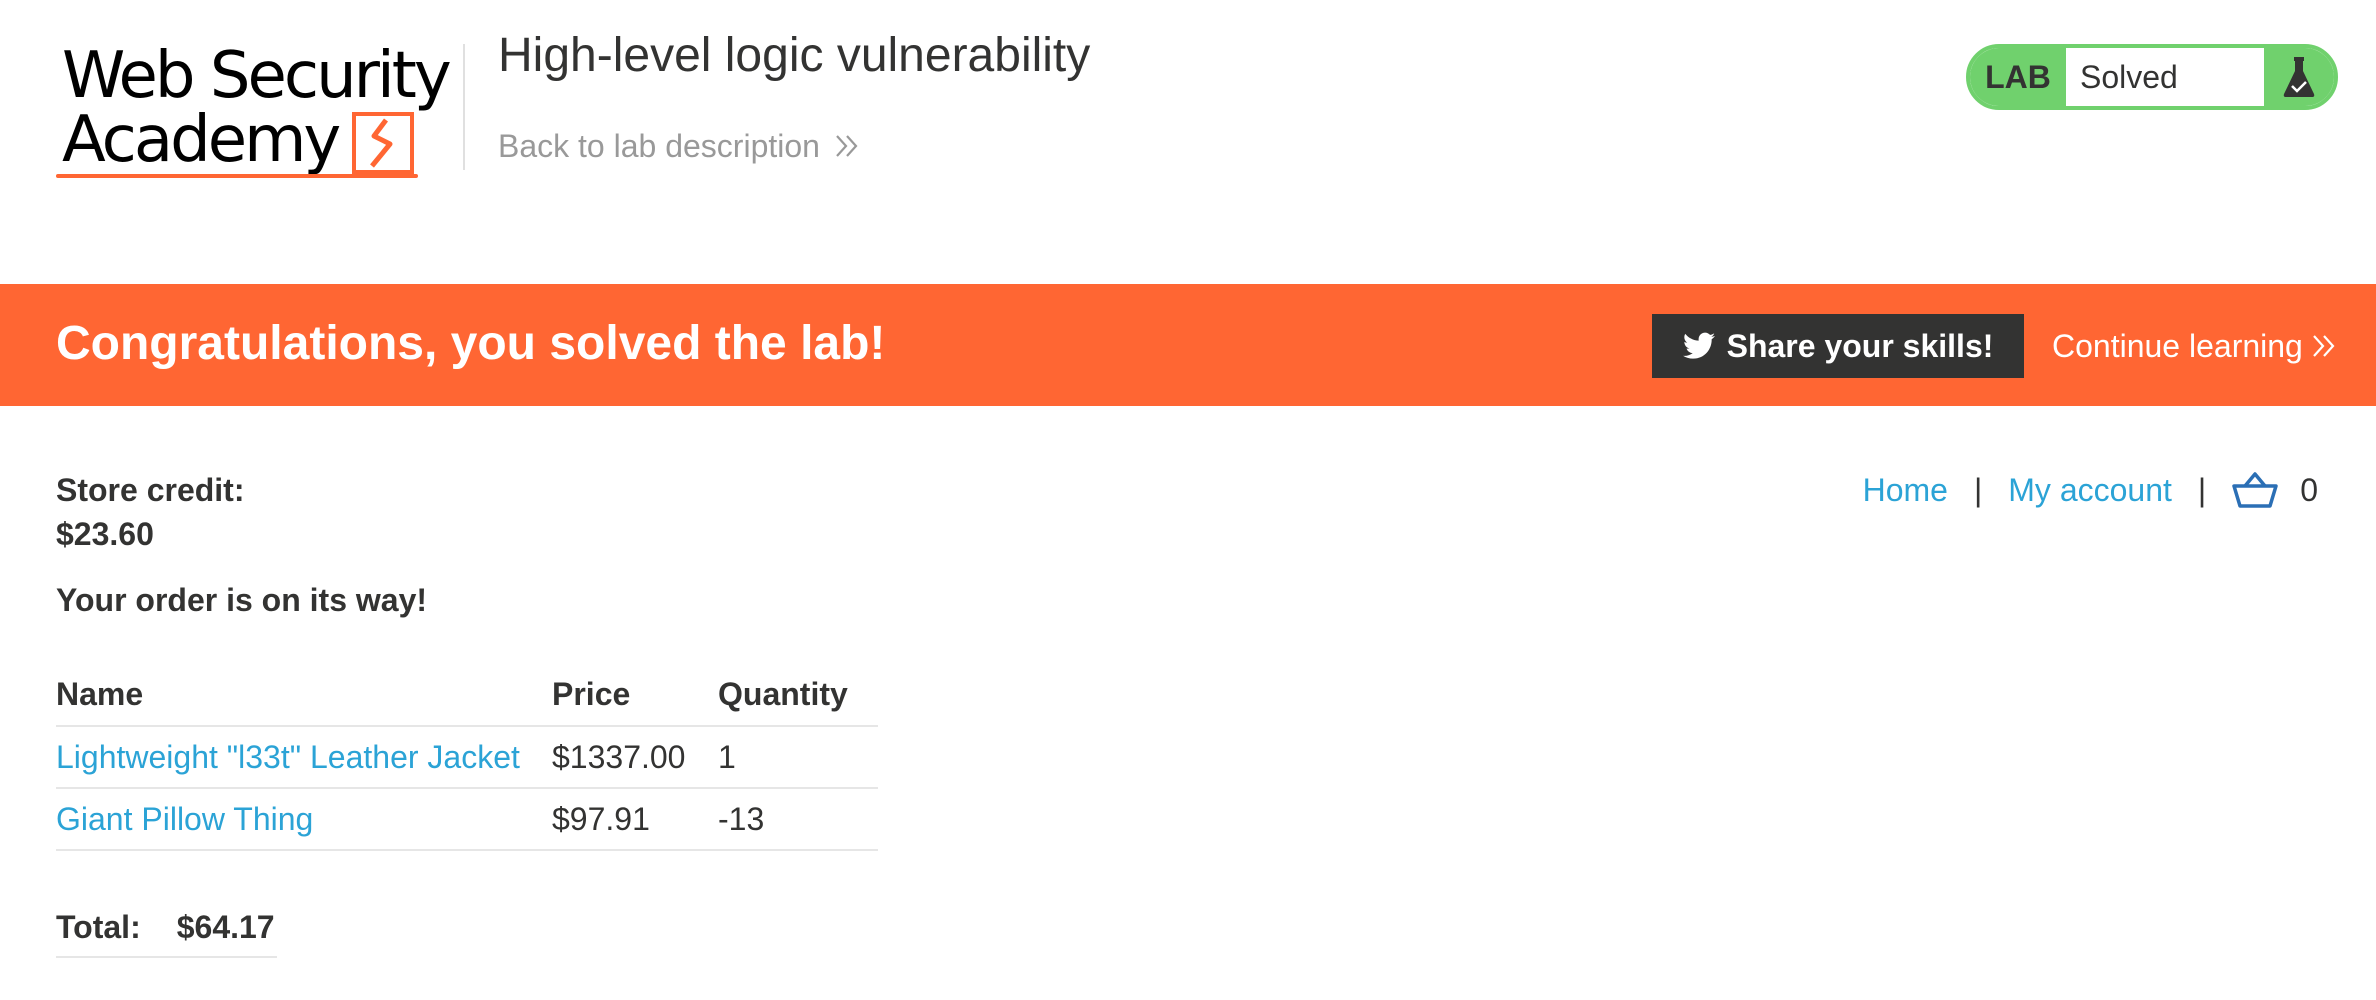  Describe the element at coordinates (242, 600) in the screenshot. I see `order-confirmation-message: Your order is on its way!` at that location.